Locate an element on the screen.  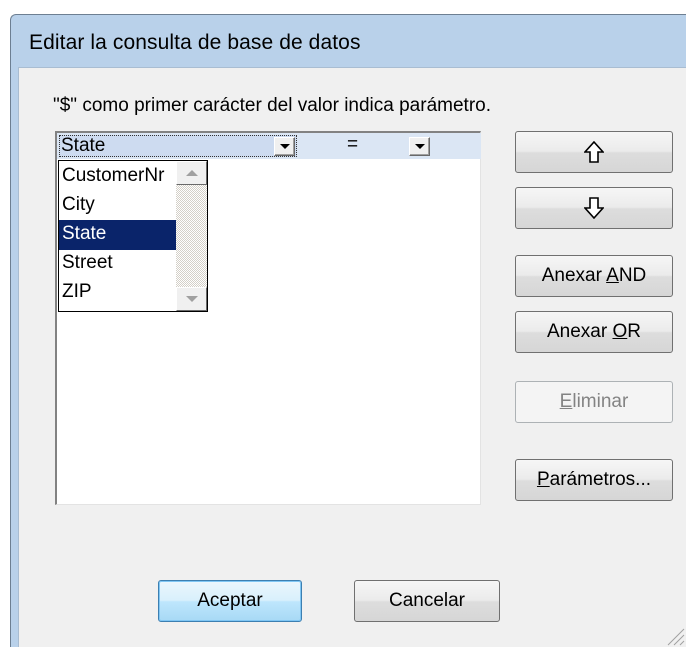
ok-button: Aceptar is located at coordinates (230, 601).